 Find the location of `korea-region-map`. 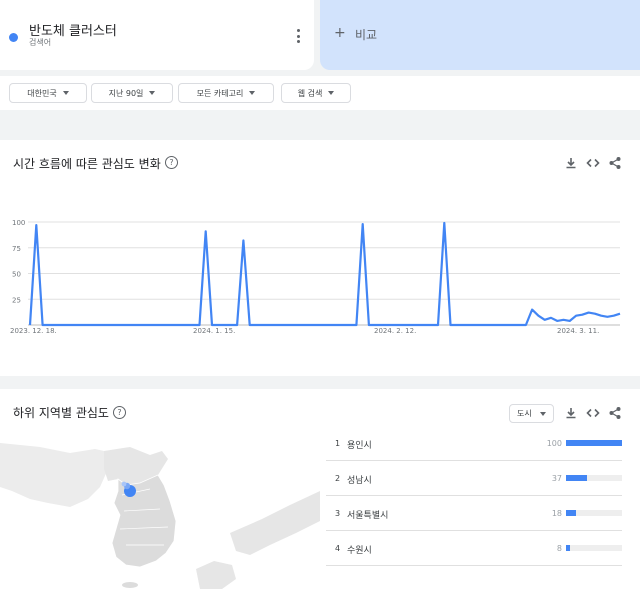

korea-region-map is located at coordinates (160, 509).